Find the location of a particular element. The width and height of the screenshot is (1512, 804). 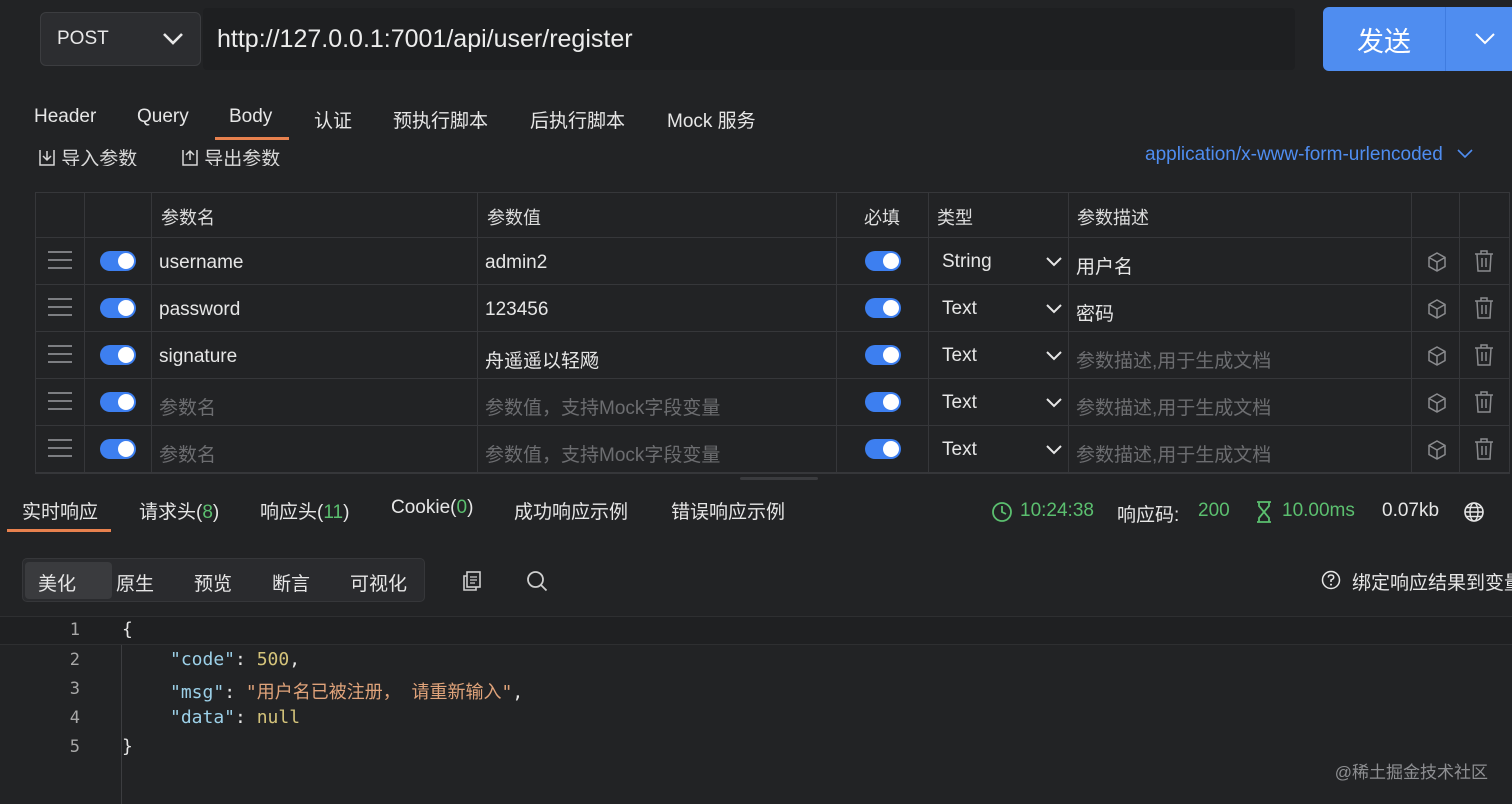

export-icon is located at coordinates (190, 157).